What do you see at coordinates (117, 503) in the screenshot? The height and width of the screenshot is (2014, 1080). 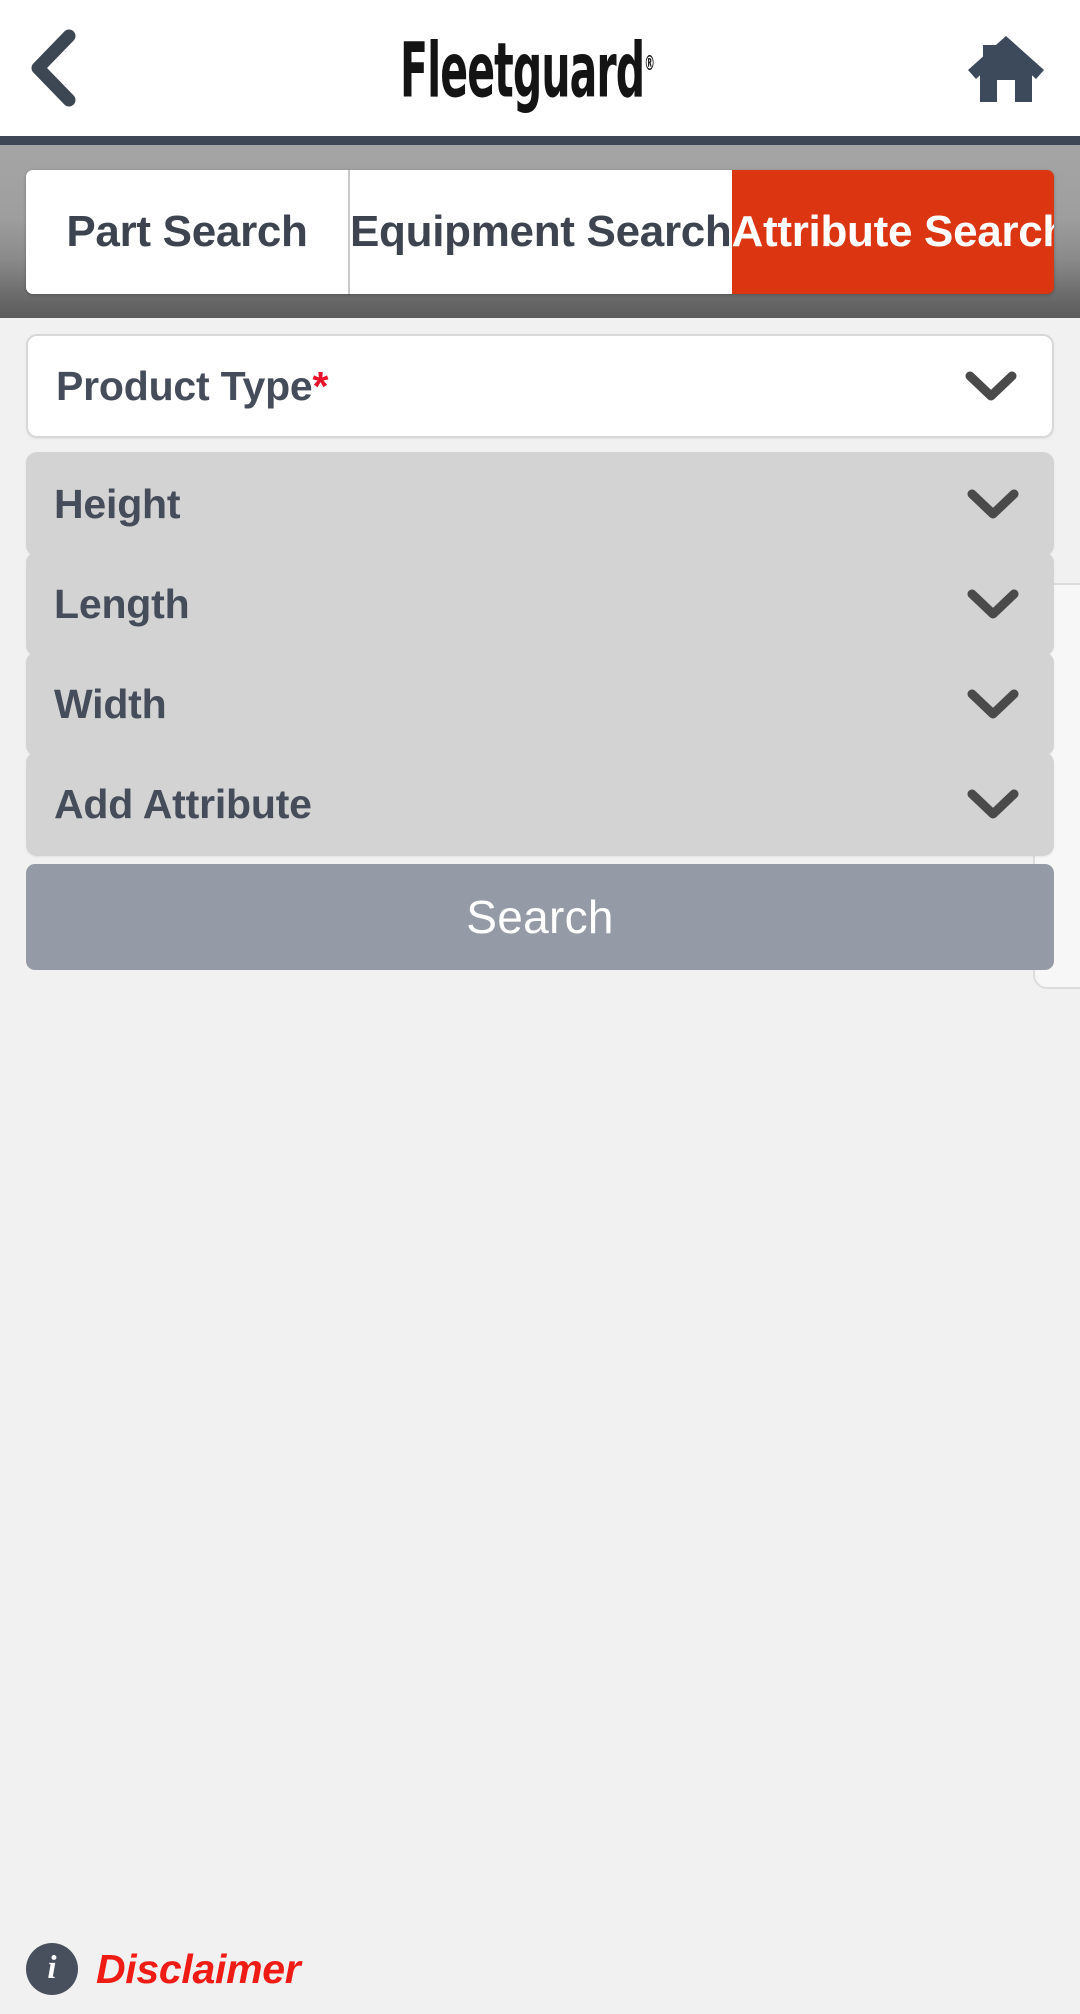 I see `height-label: Height` at bounding box center [117, 503].